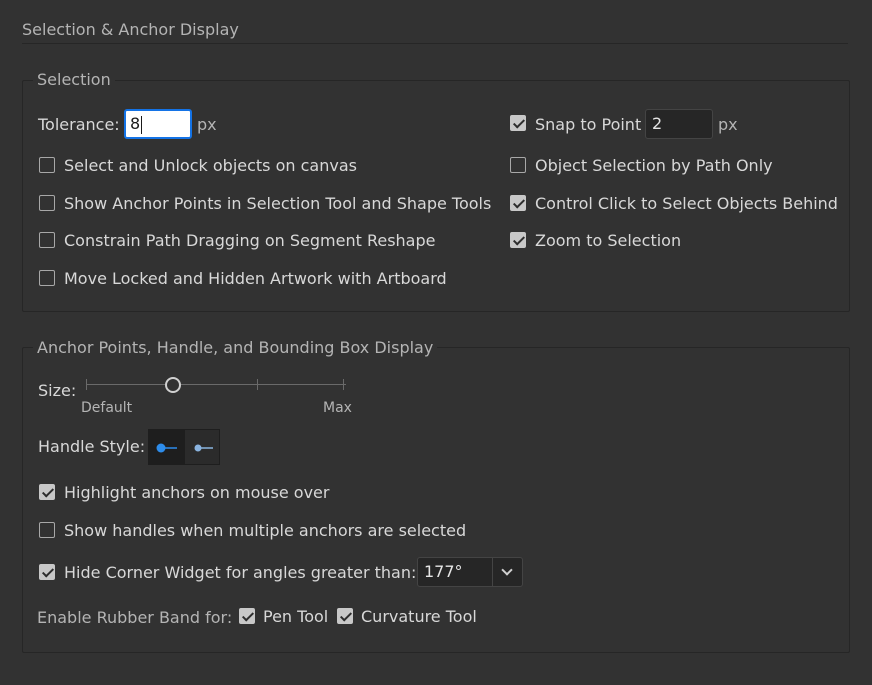 The width and height of the screenshot is (872, 685). Describe the element at coordinates (47, 572) in the screenshot. I see `hide-corner-widget-checkbox` at that location.